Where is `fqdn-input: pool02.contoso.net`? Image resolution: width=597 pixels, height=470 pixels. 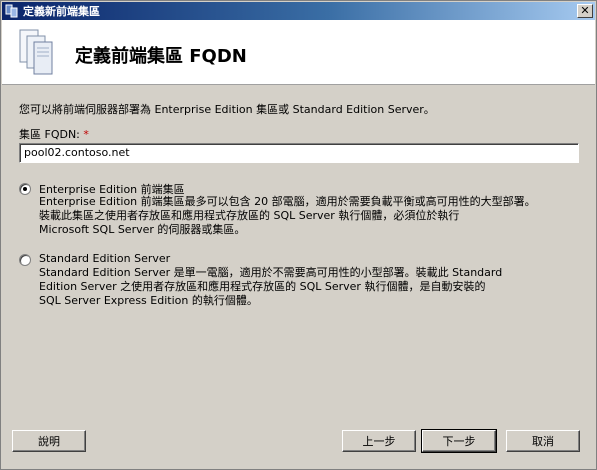 fqdn-input: pool02.contoso.net is located at coordinates (299, 153).